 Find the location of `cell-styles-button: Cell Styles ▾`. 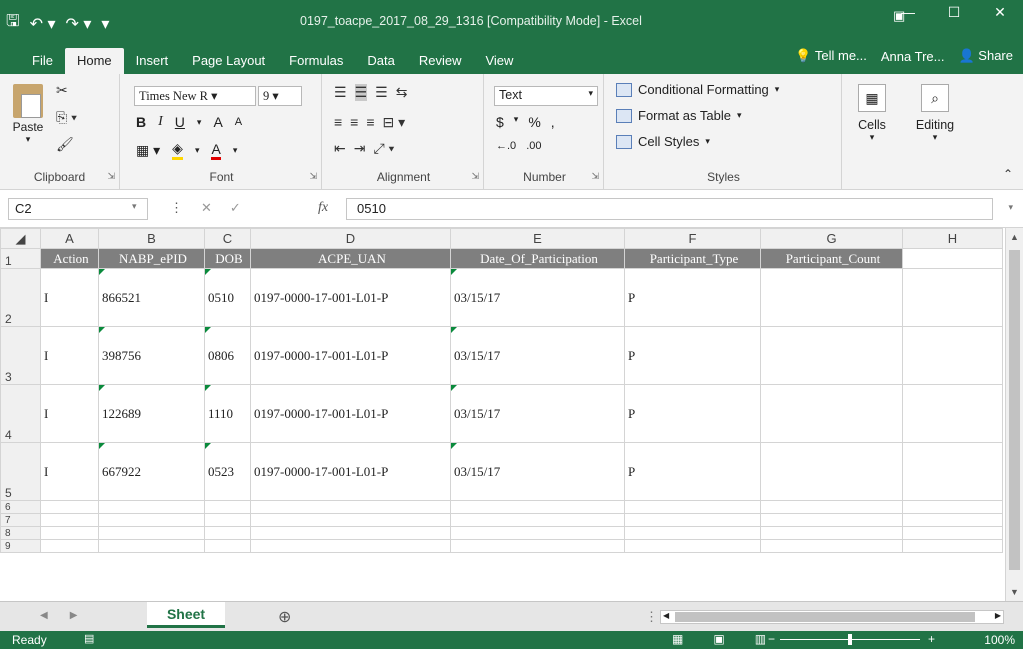

cell-styles-button: Cell Styles ▾ is located at coordinates (663, 141).